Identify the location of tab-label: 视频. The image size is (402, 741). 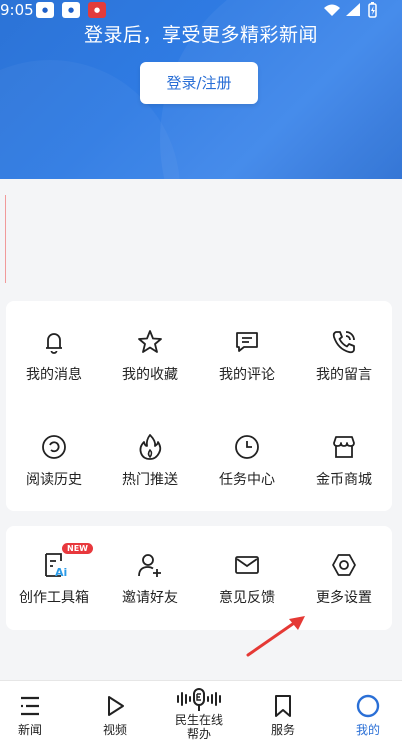
(114, 730).